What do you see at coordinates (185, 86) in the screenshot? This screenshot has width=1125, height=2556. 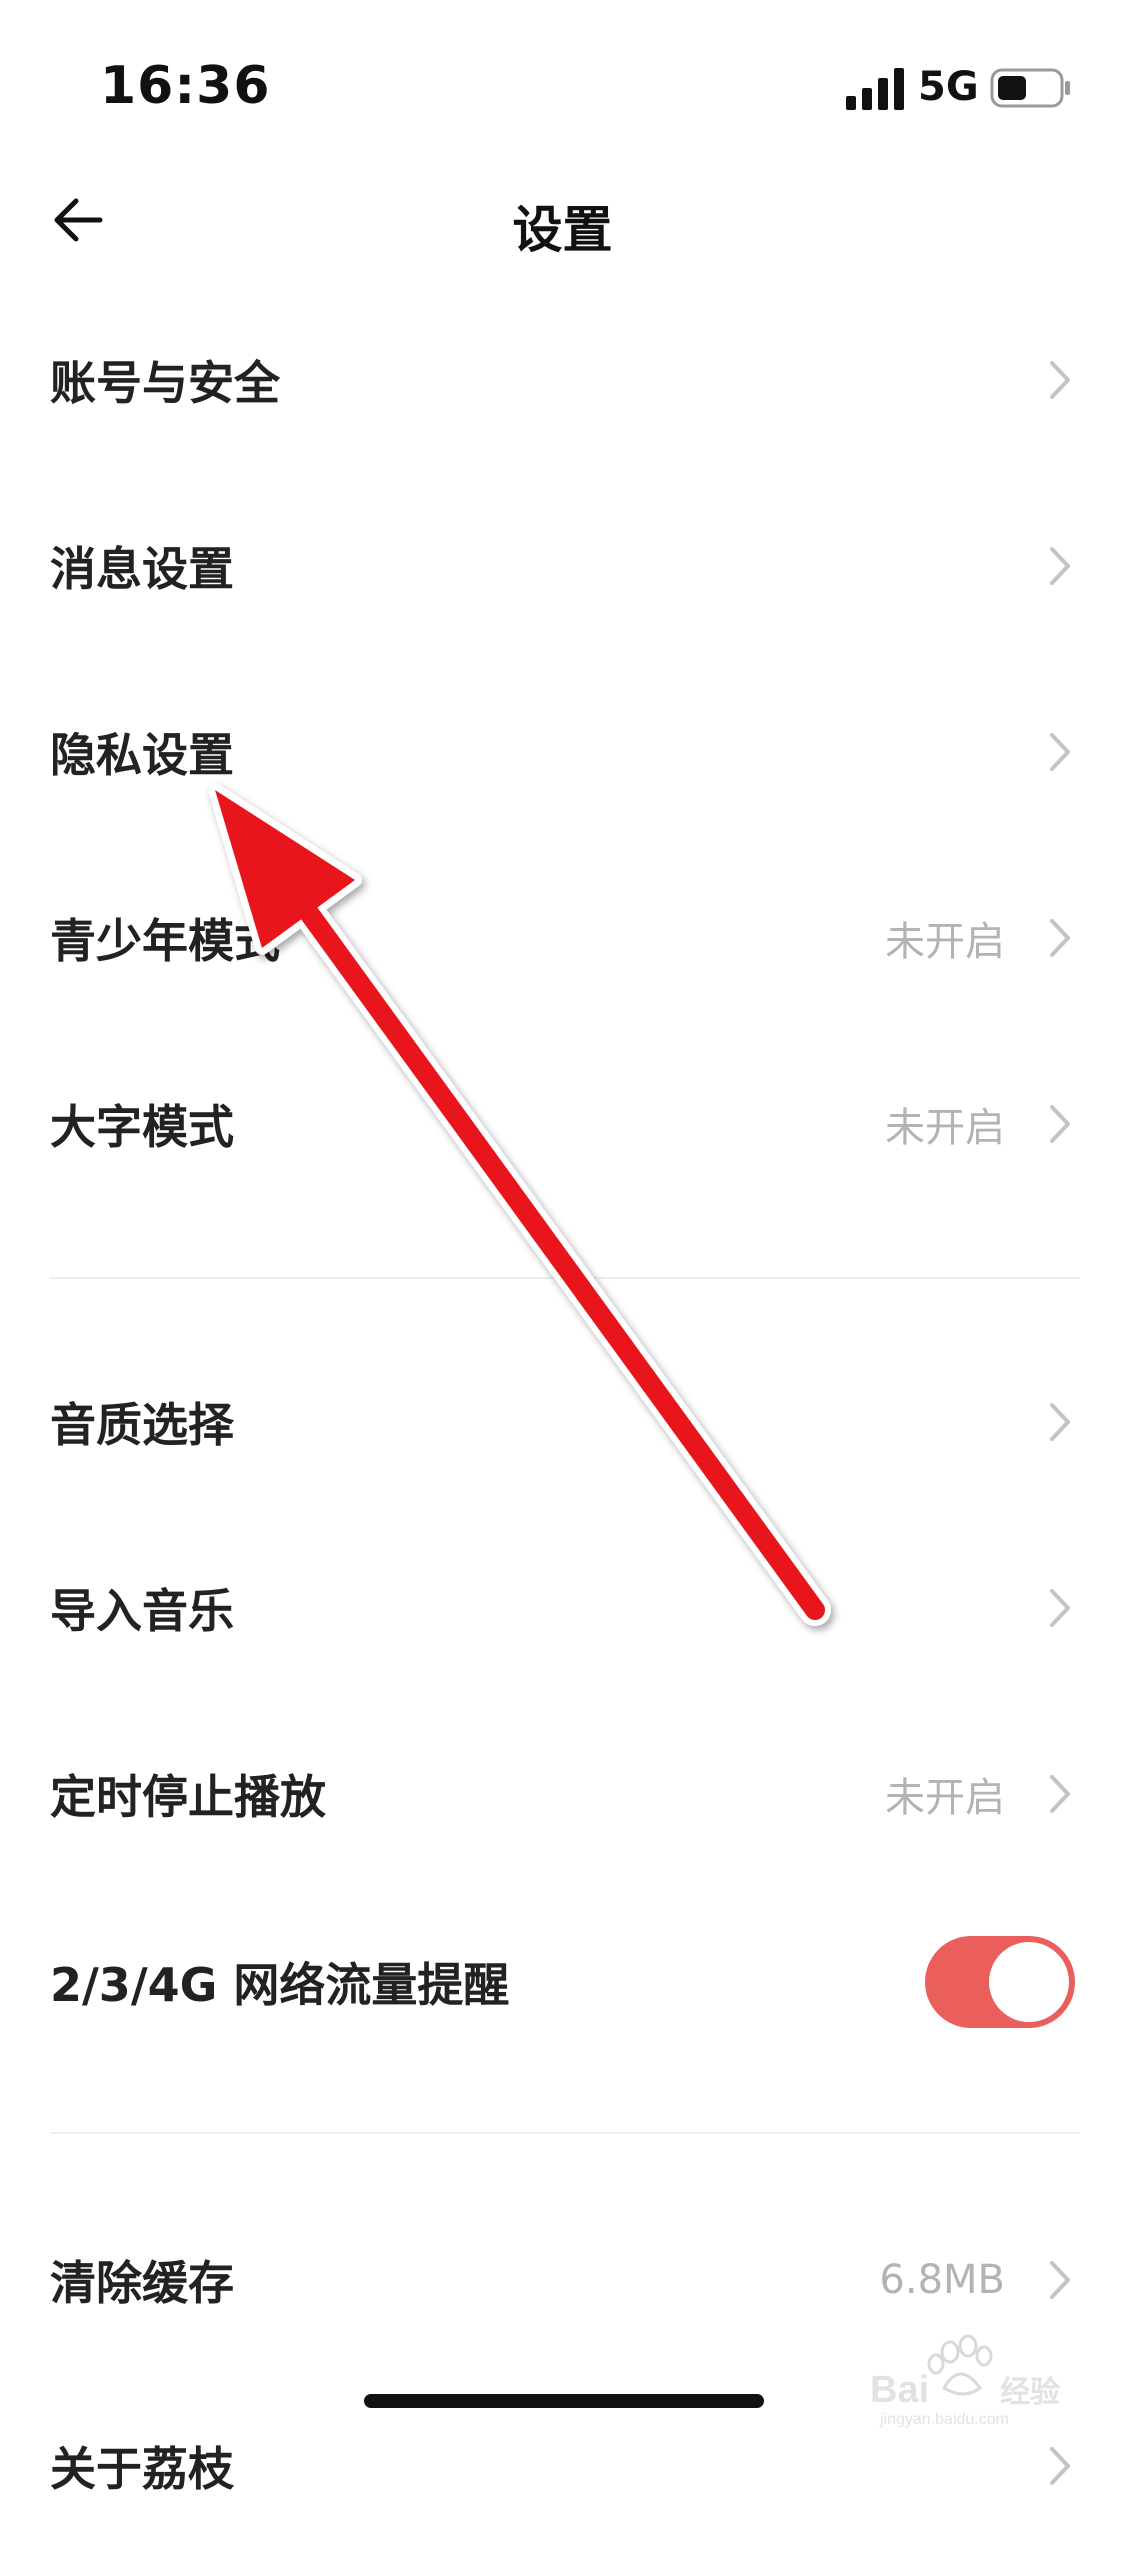 I see `status-time: 16:36` at bounding box center [185, 86].